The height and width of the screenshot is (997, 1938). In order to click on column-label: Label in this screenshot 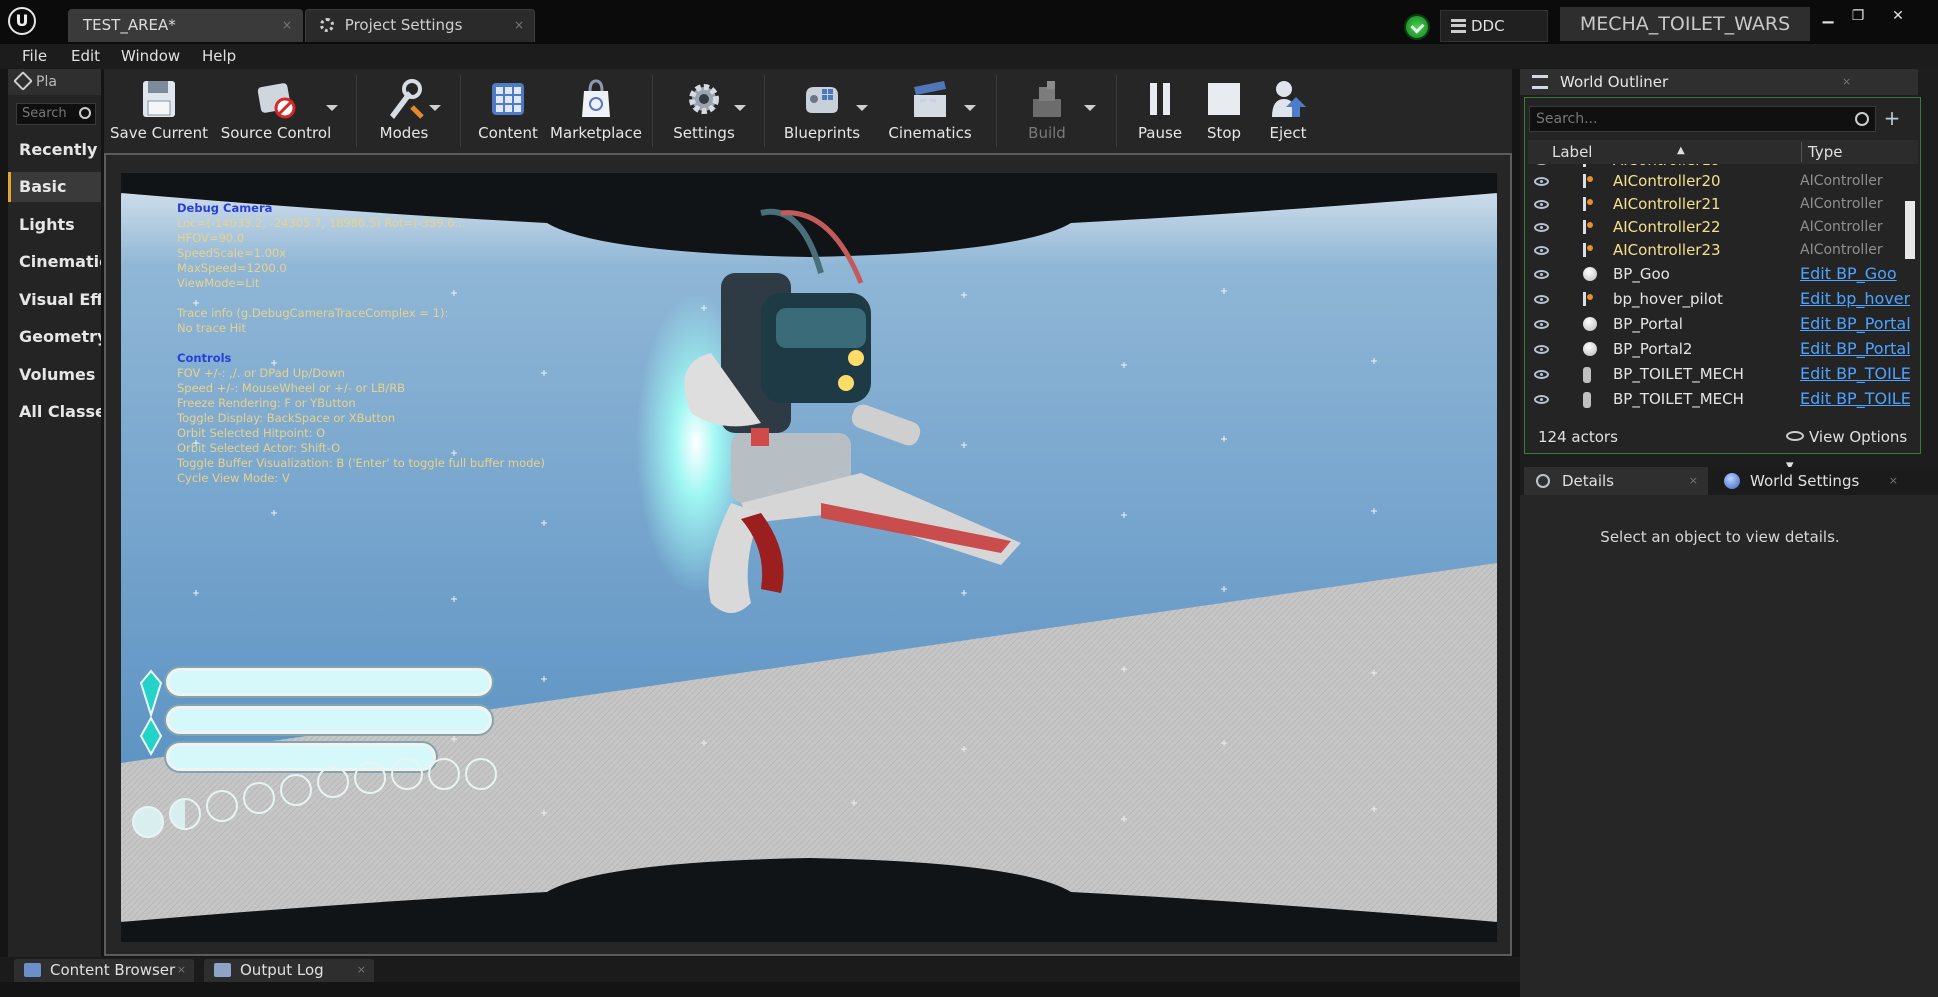, I will do `click(1572, 152)`.